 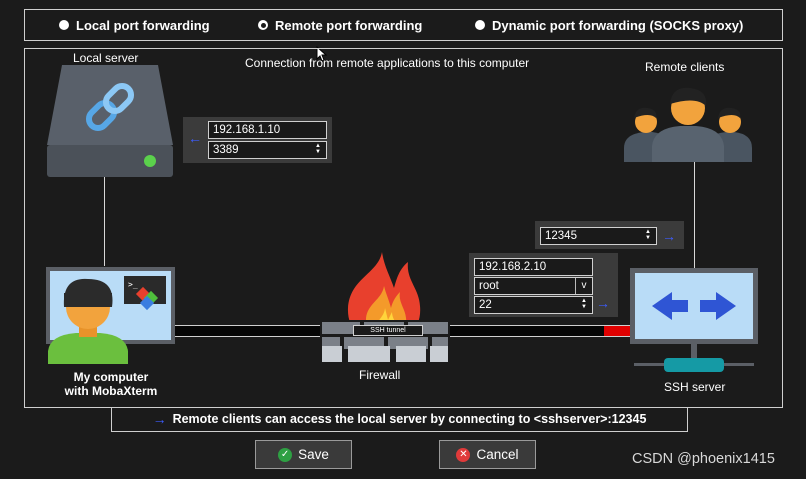 I want to click on local-port-spinner: 3389 ▲ ▼, so click(x=267, y=150).